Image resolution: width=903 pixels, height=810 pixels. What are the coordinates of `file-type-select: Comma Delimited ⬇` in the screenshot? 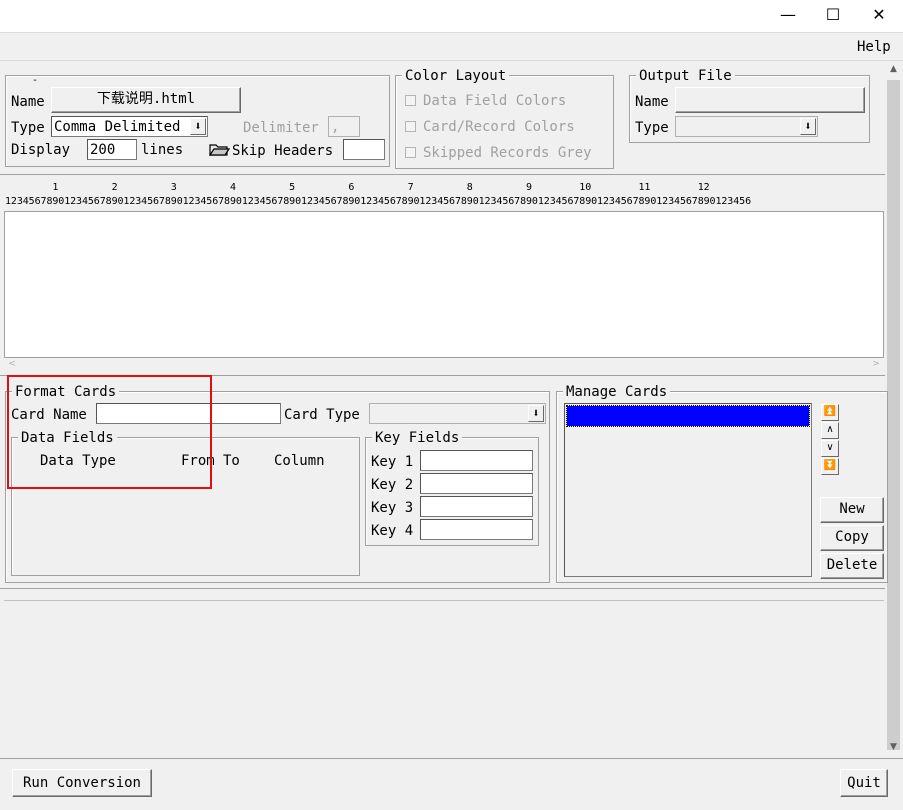 It's located at (129, 126).